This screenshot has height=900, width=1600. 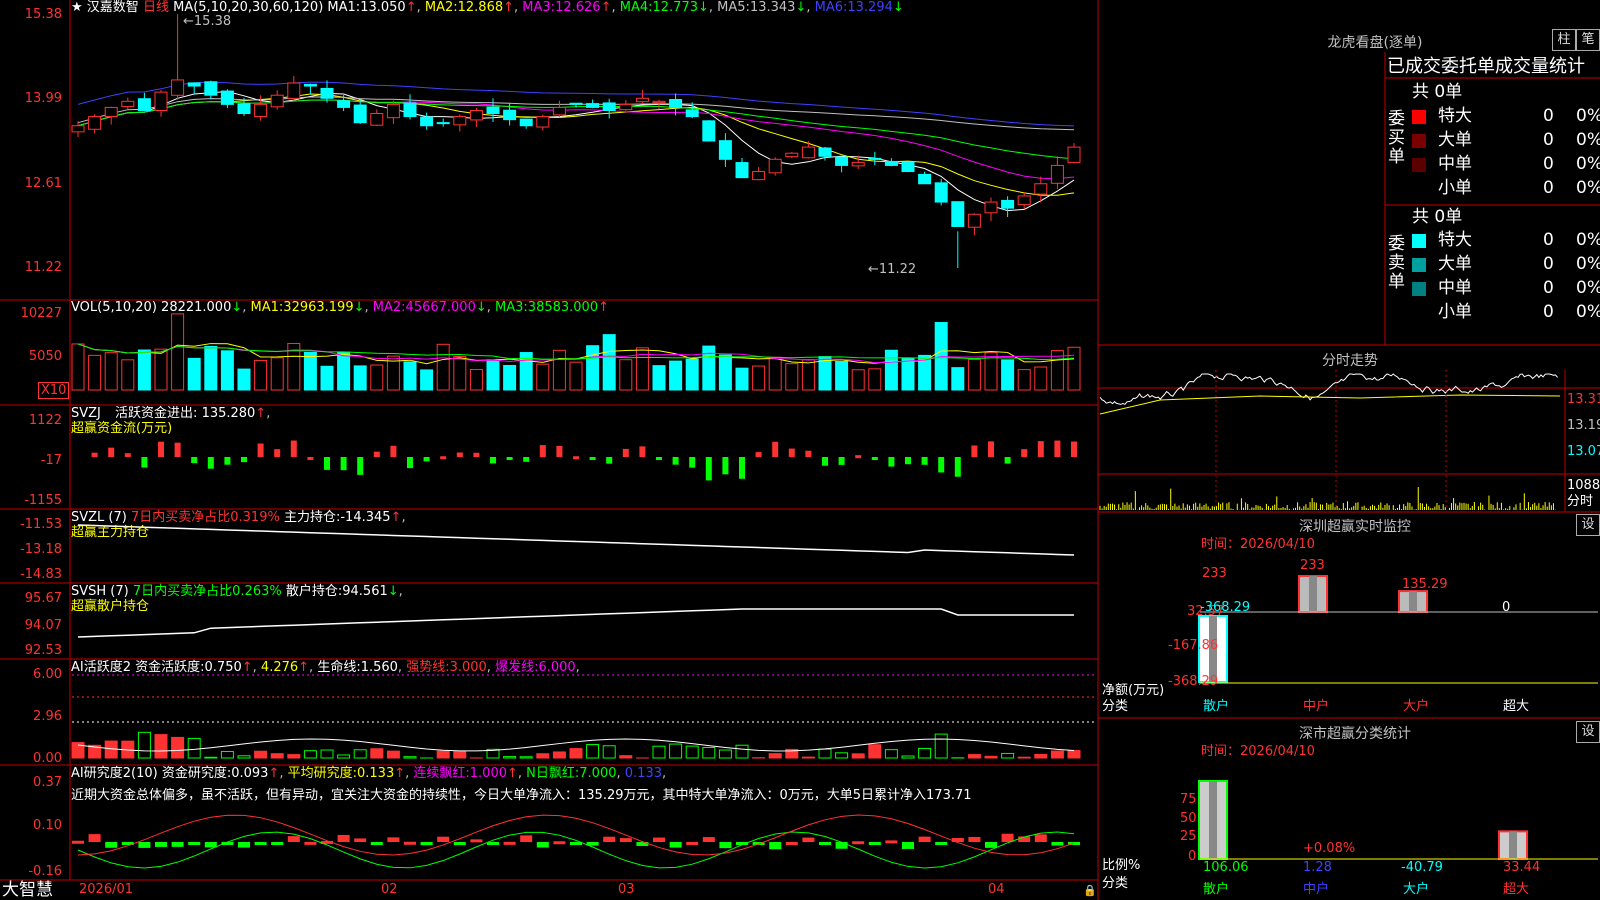 What do you see at coordinates (604, 307) in the screenshot?
I see `vol-ma3-arrow: ↑` at bounding box center [604, 307].